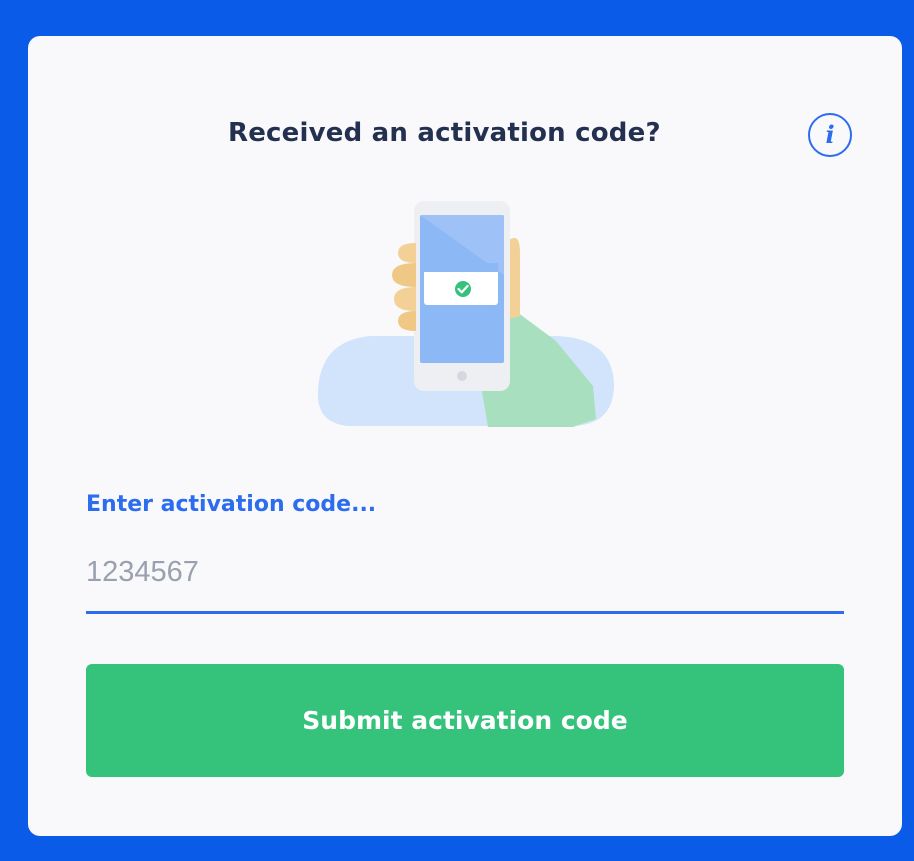 The image size is (914, 861). What do you see at coordinates (465, 579) in the screenshot?
I see `activation-code-input` at bounding box center [465, 579].